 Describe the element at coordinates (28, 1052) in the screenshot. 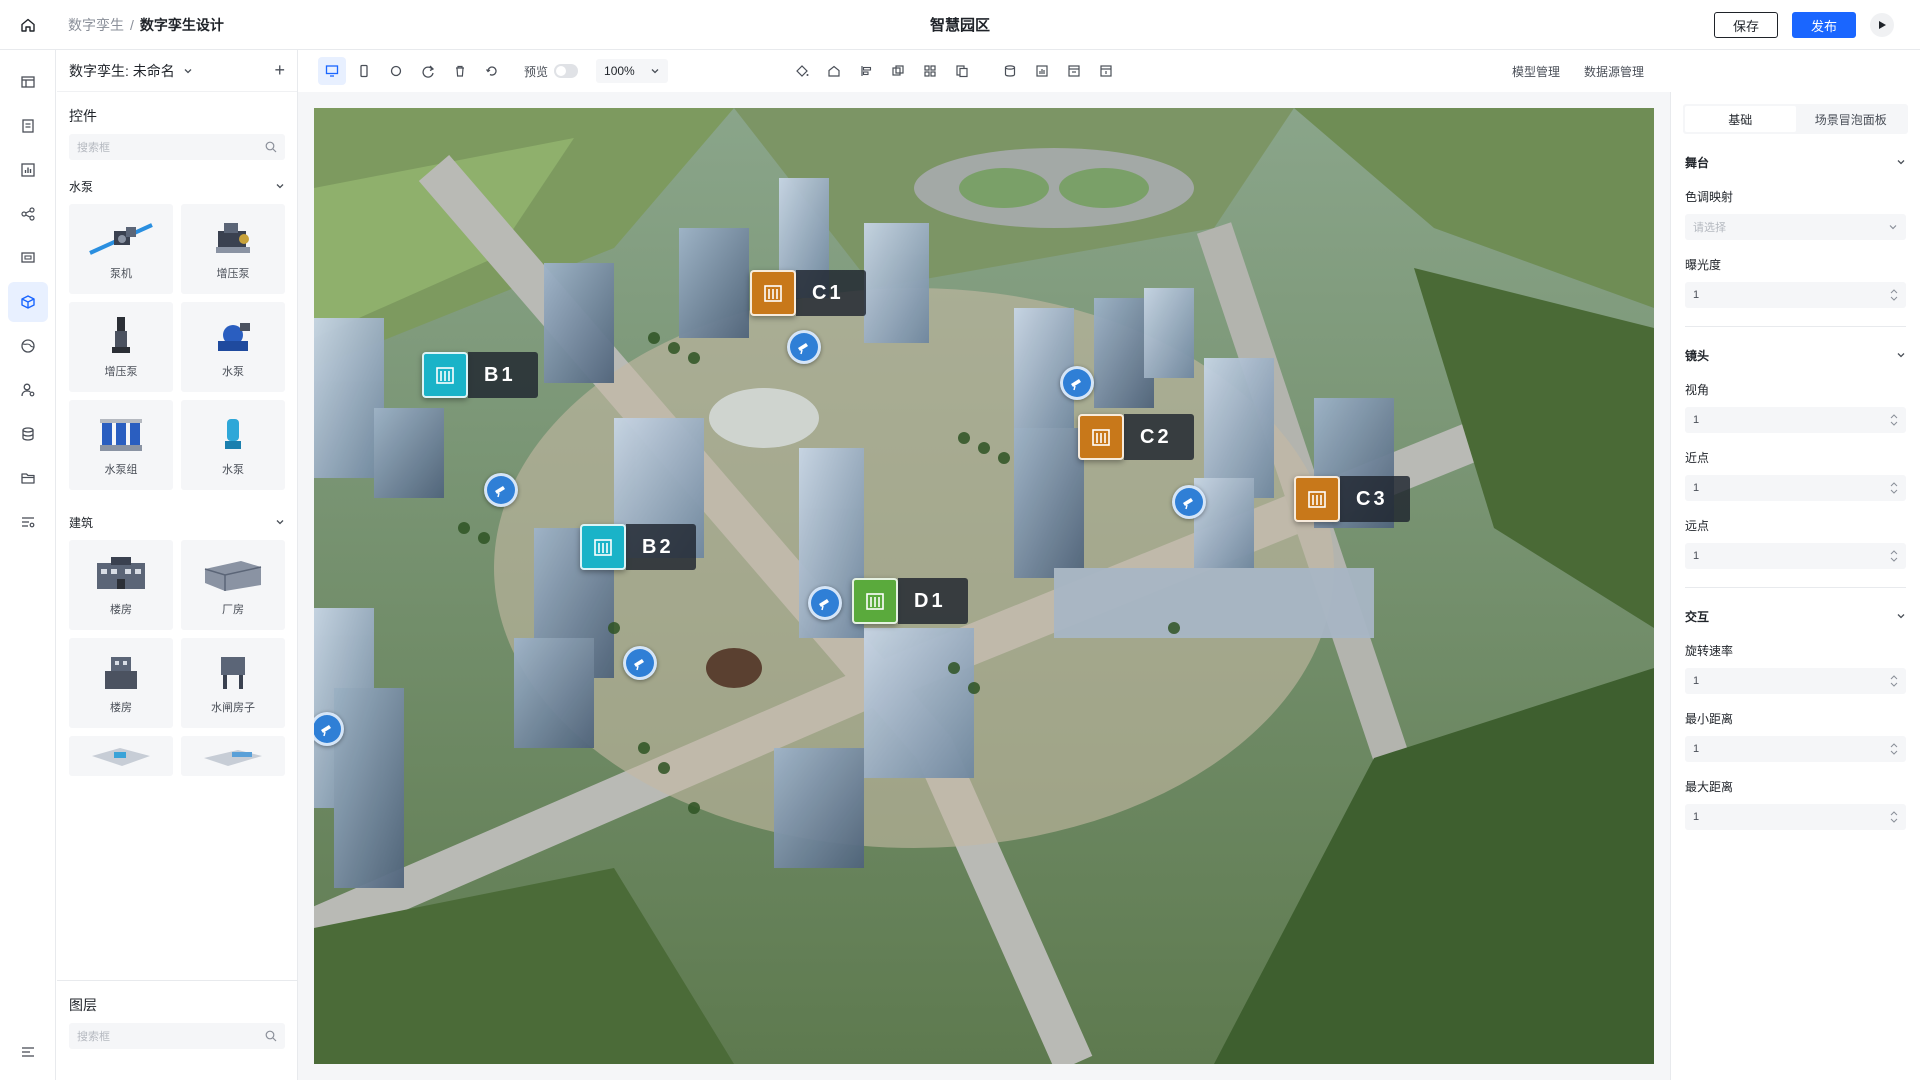

I see `collapse-menu-button` at that location.